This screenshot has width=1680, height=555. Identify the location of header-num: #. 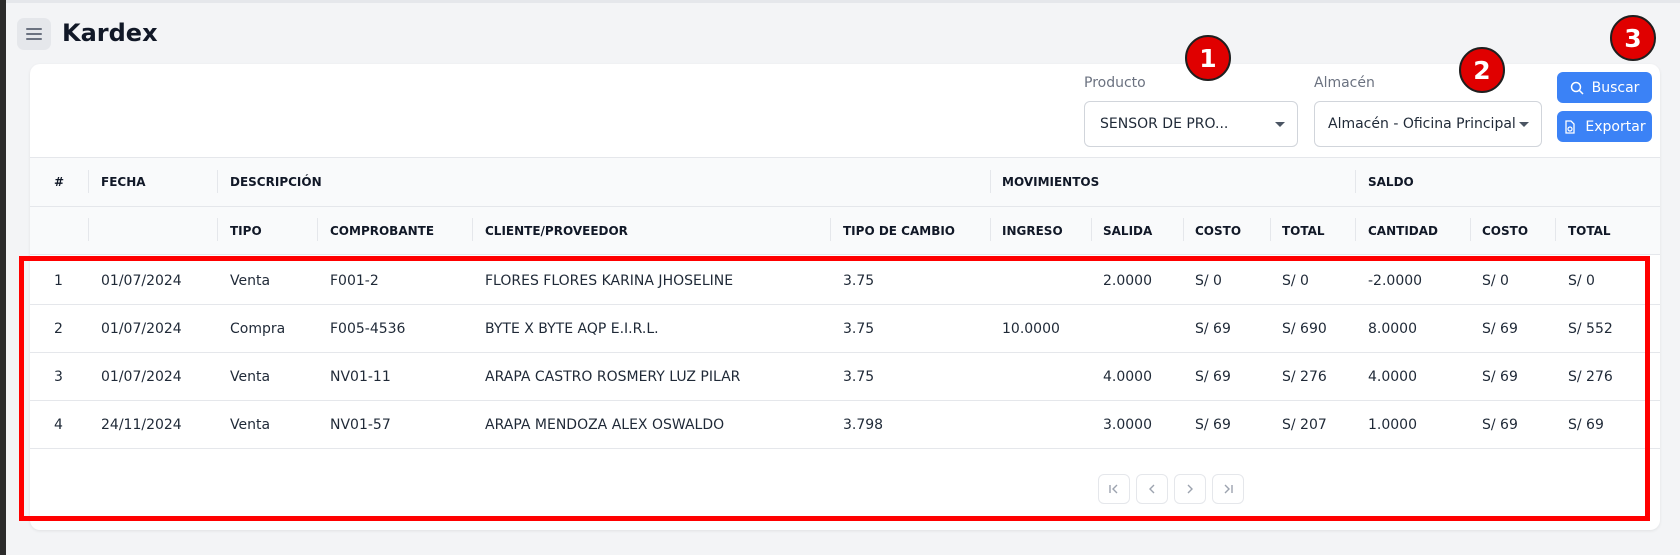
(59, 182).